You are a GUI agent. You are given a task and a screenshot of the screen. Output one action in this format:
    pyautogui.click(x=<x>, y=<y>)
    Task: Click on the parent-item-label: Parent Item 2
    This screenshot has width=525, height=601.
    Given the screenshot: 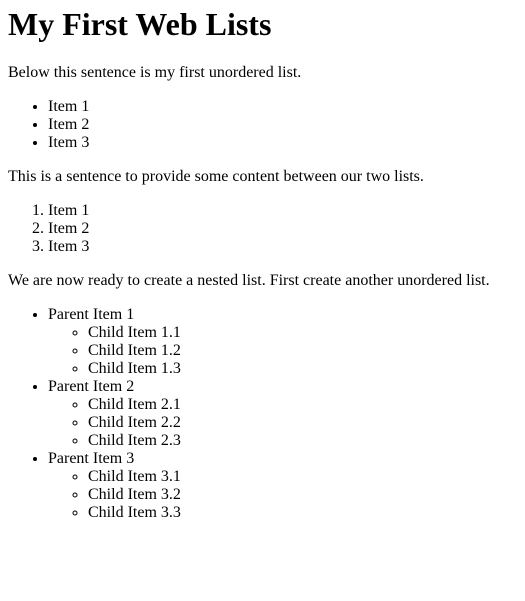 What is the action you would take?
    pyautogui.click(x=91, y=386)
    